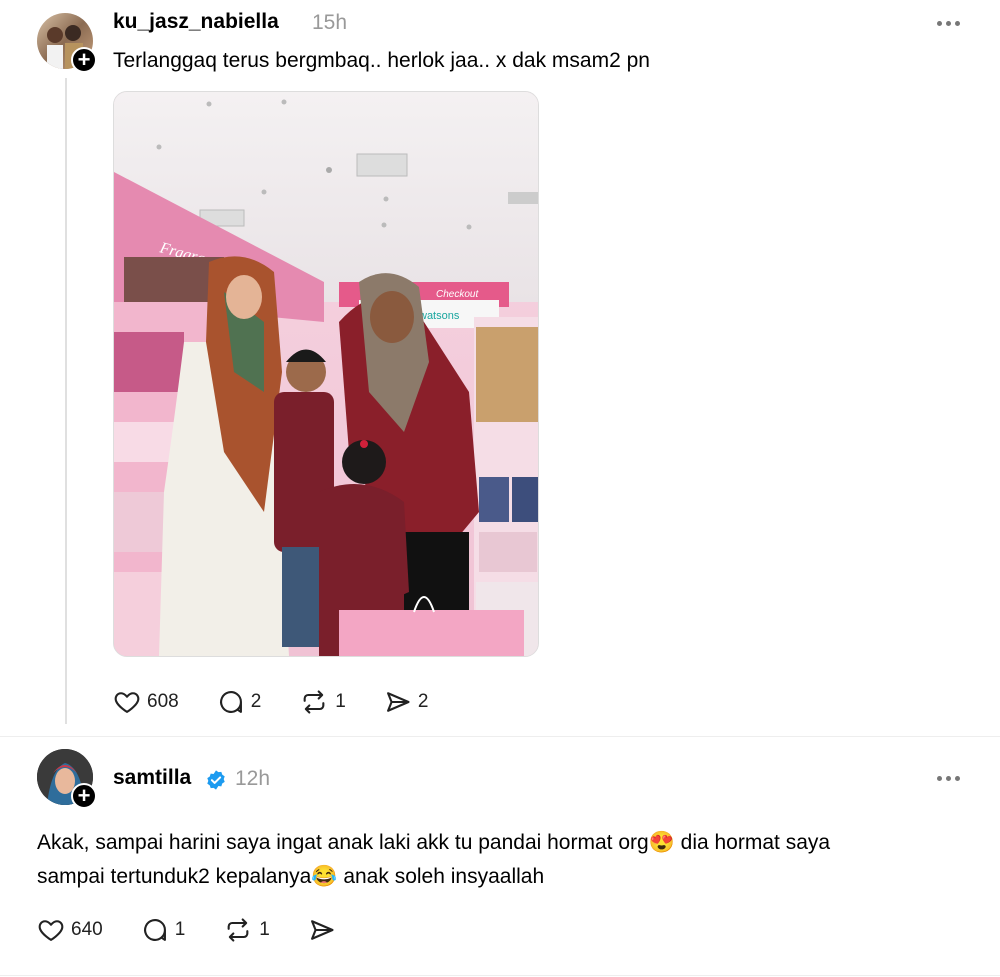  Describe the element at coordinates (439, 316) in the screenshot. I see `sign-watsons: watsons` at that location.